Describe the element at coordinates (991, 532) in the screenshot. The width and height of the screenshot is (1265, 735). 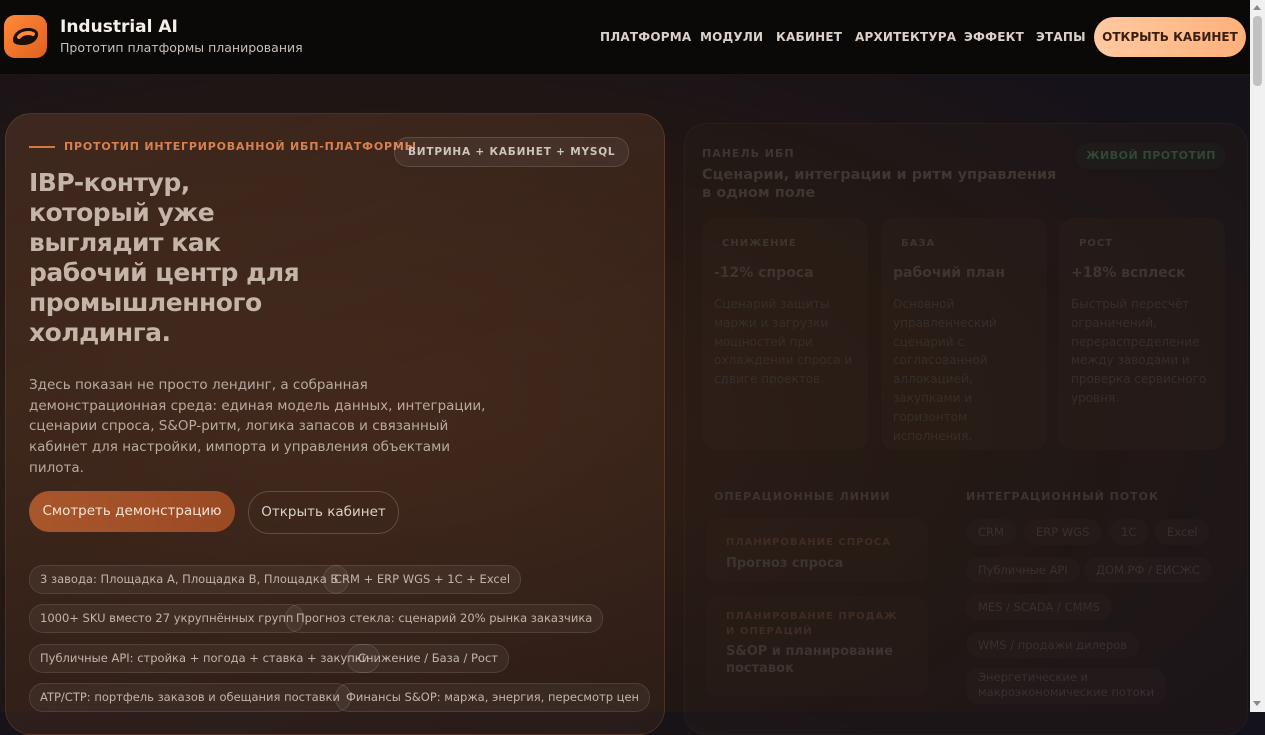
I see `integration-chip: CRM` at that location.